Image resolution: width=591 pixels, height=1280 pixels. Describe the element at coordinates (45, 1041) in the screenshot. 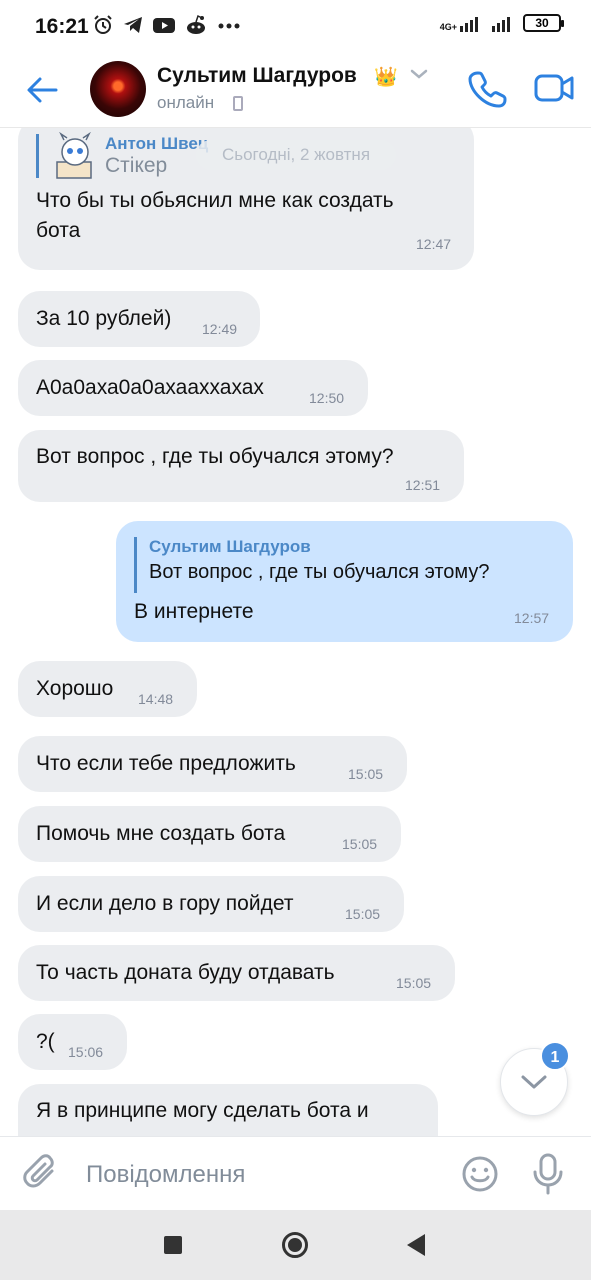

I see `message-text: ?(` at that location.